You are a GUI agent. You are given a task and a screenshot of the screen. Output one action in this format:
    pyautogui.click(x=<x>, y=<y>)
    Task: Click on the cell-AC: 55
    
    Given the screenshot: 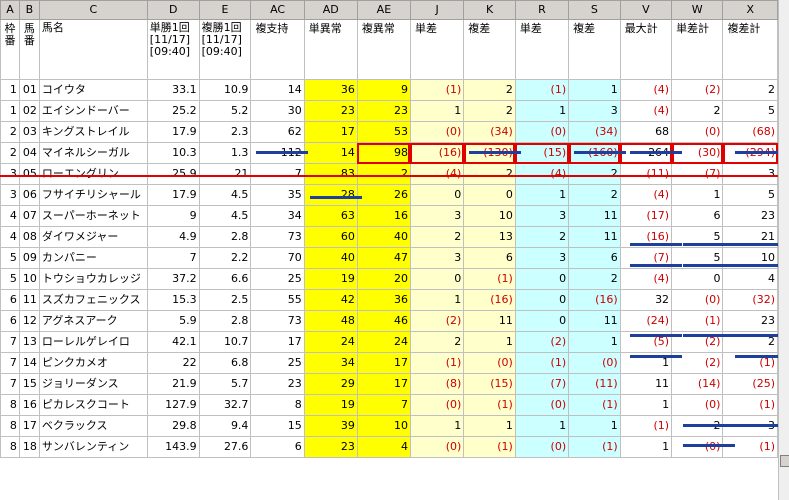 What is the action you would take?
    pyautogui.click(x=277, y=300)
    